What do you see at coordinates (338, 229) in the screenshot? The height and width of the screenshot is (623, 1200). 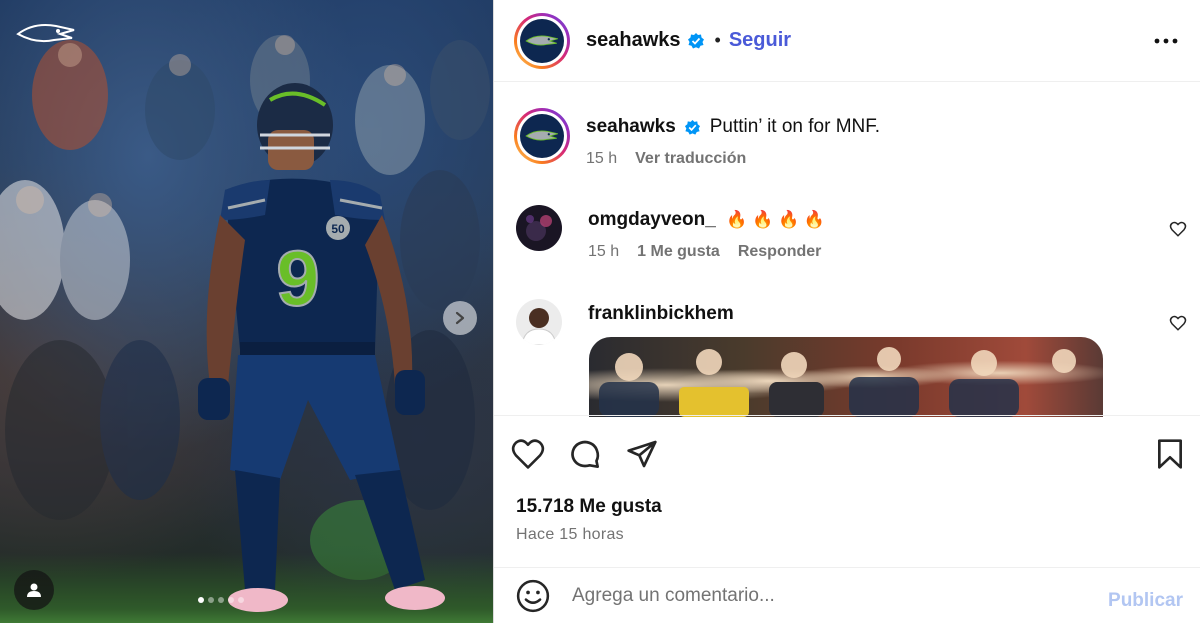 I see `patch-number: 50` at bounding box center [338, 229].